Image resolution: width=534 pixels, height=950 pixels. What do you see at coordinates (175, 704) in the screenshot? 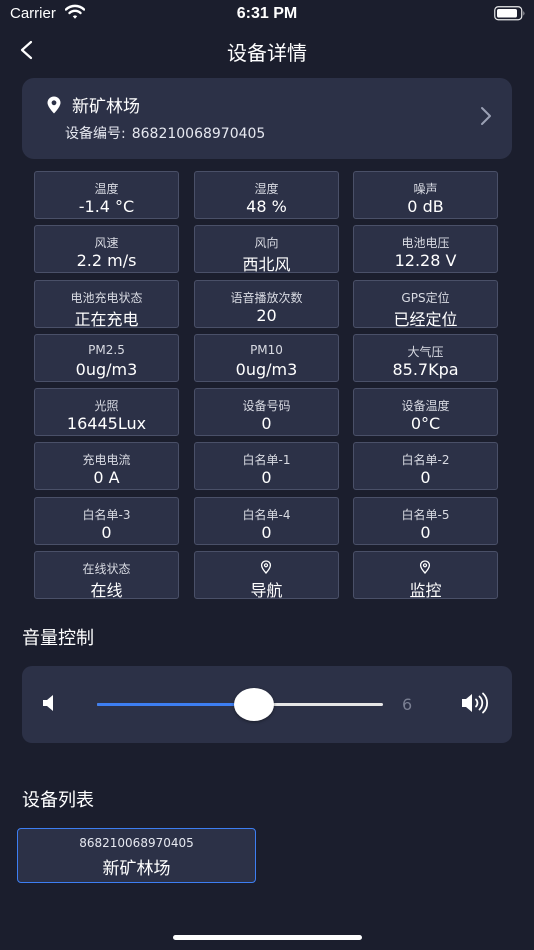
I see `volume-slider-fill` at bounding box center [175, 704].